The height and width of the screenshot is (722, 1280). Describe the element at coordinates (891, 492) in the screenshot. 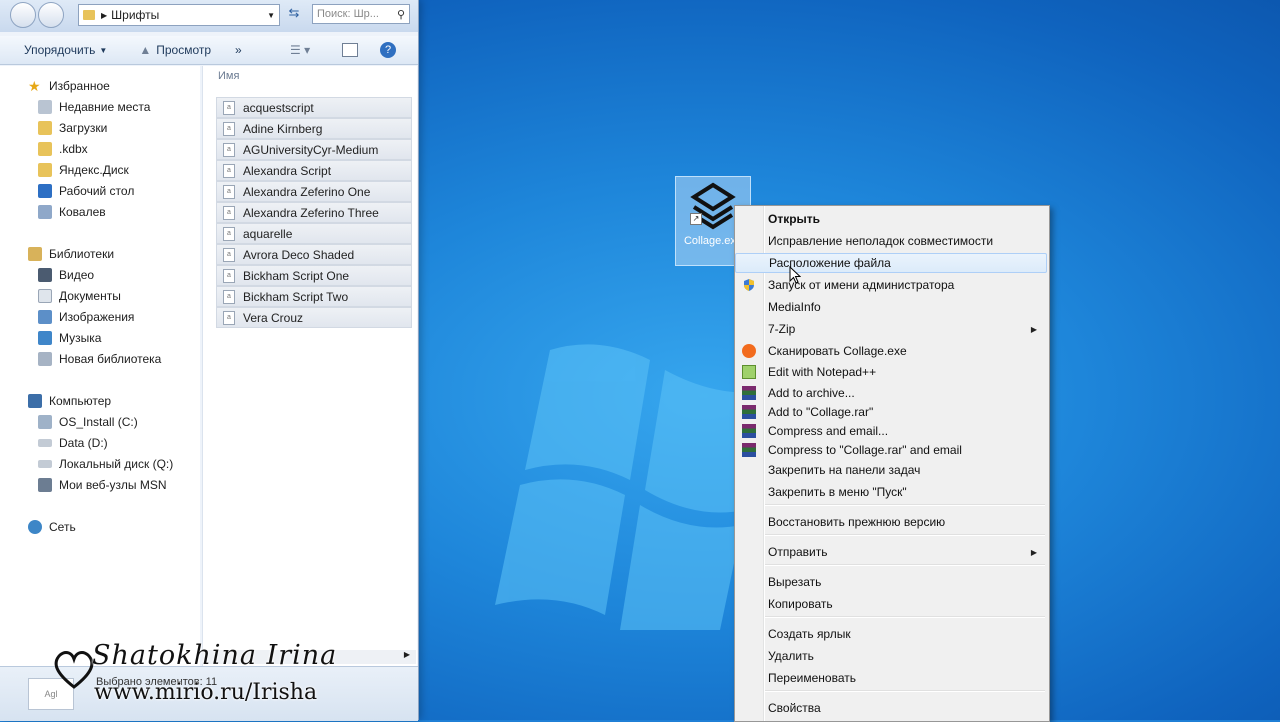

I see `menu-item-pin-start: Закрепить в меню "Пуск"` at that location.